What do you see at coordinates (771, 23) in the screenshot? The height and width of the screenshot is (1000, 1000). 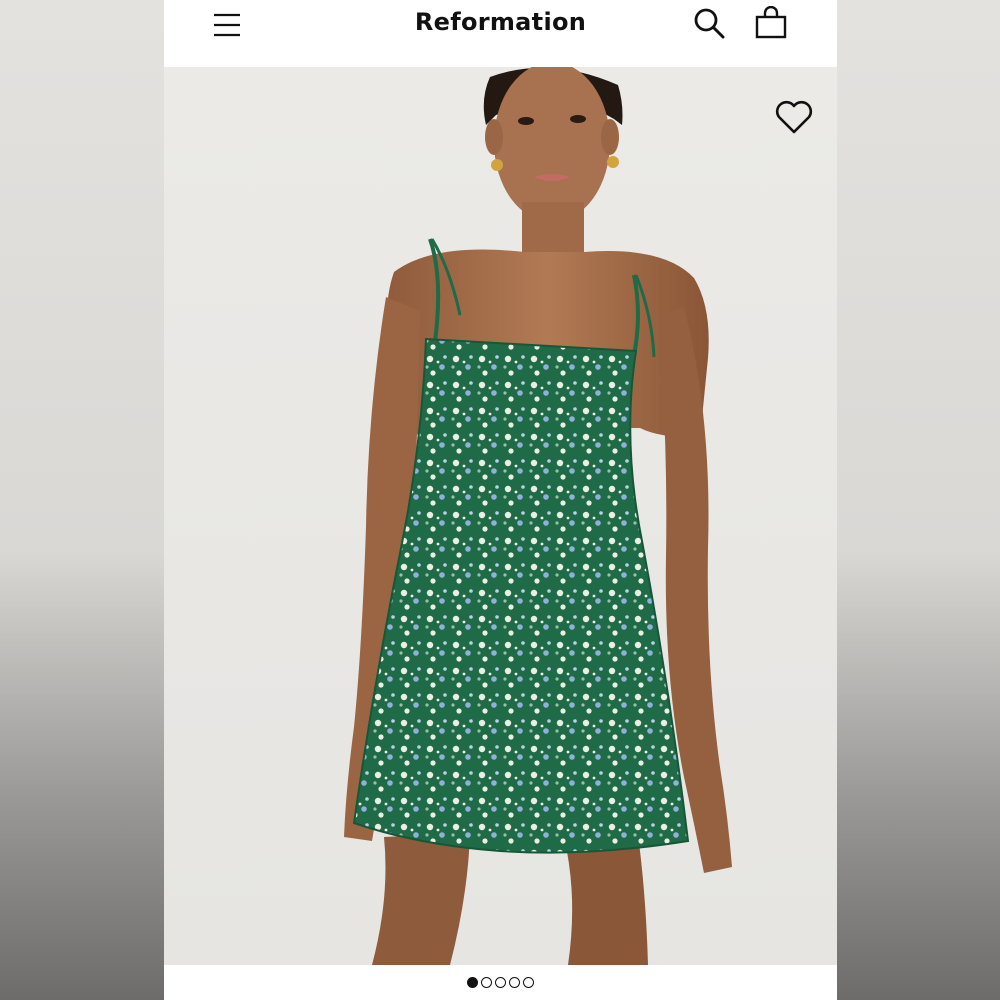 I see `shopping-bag-icon` at bounding box center [771, 23].